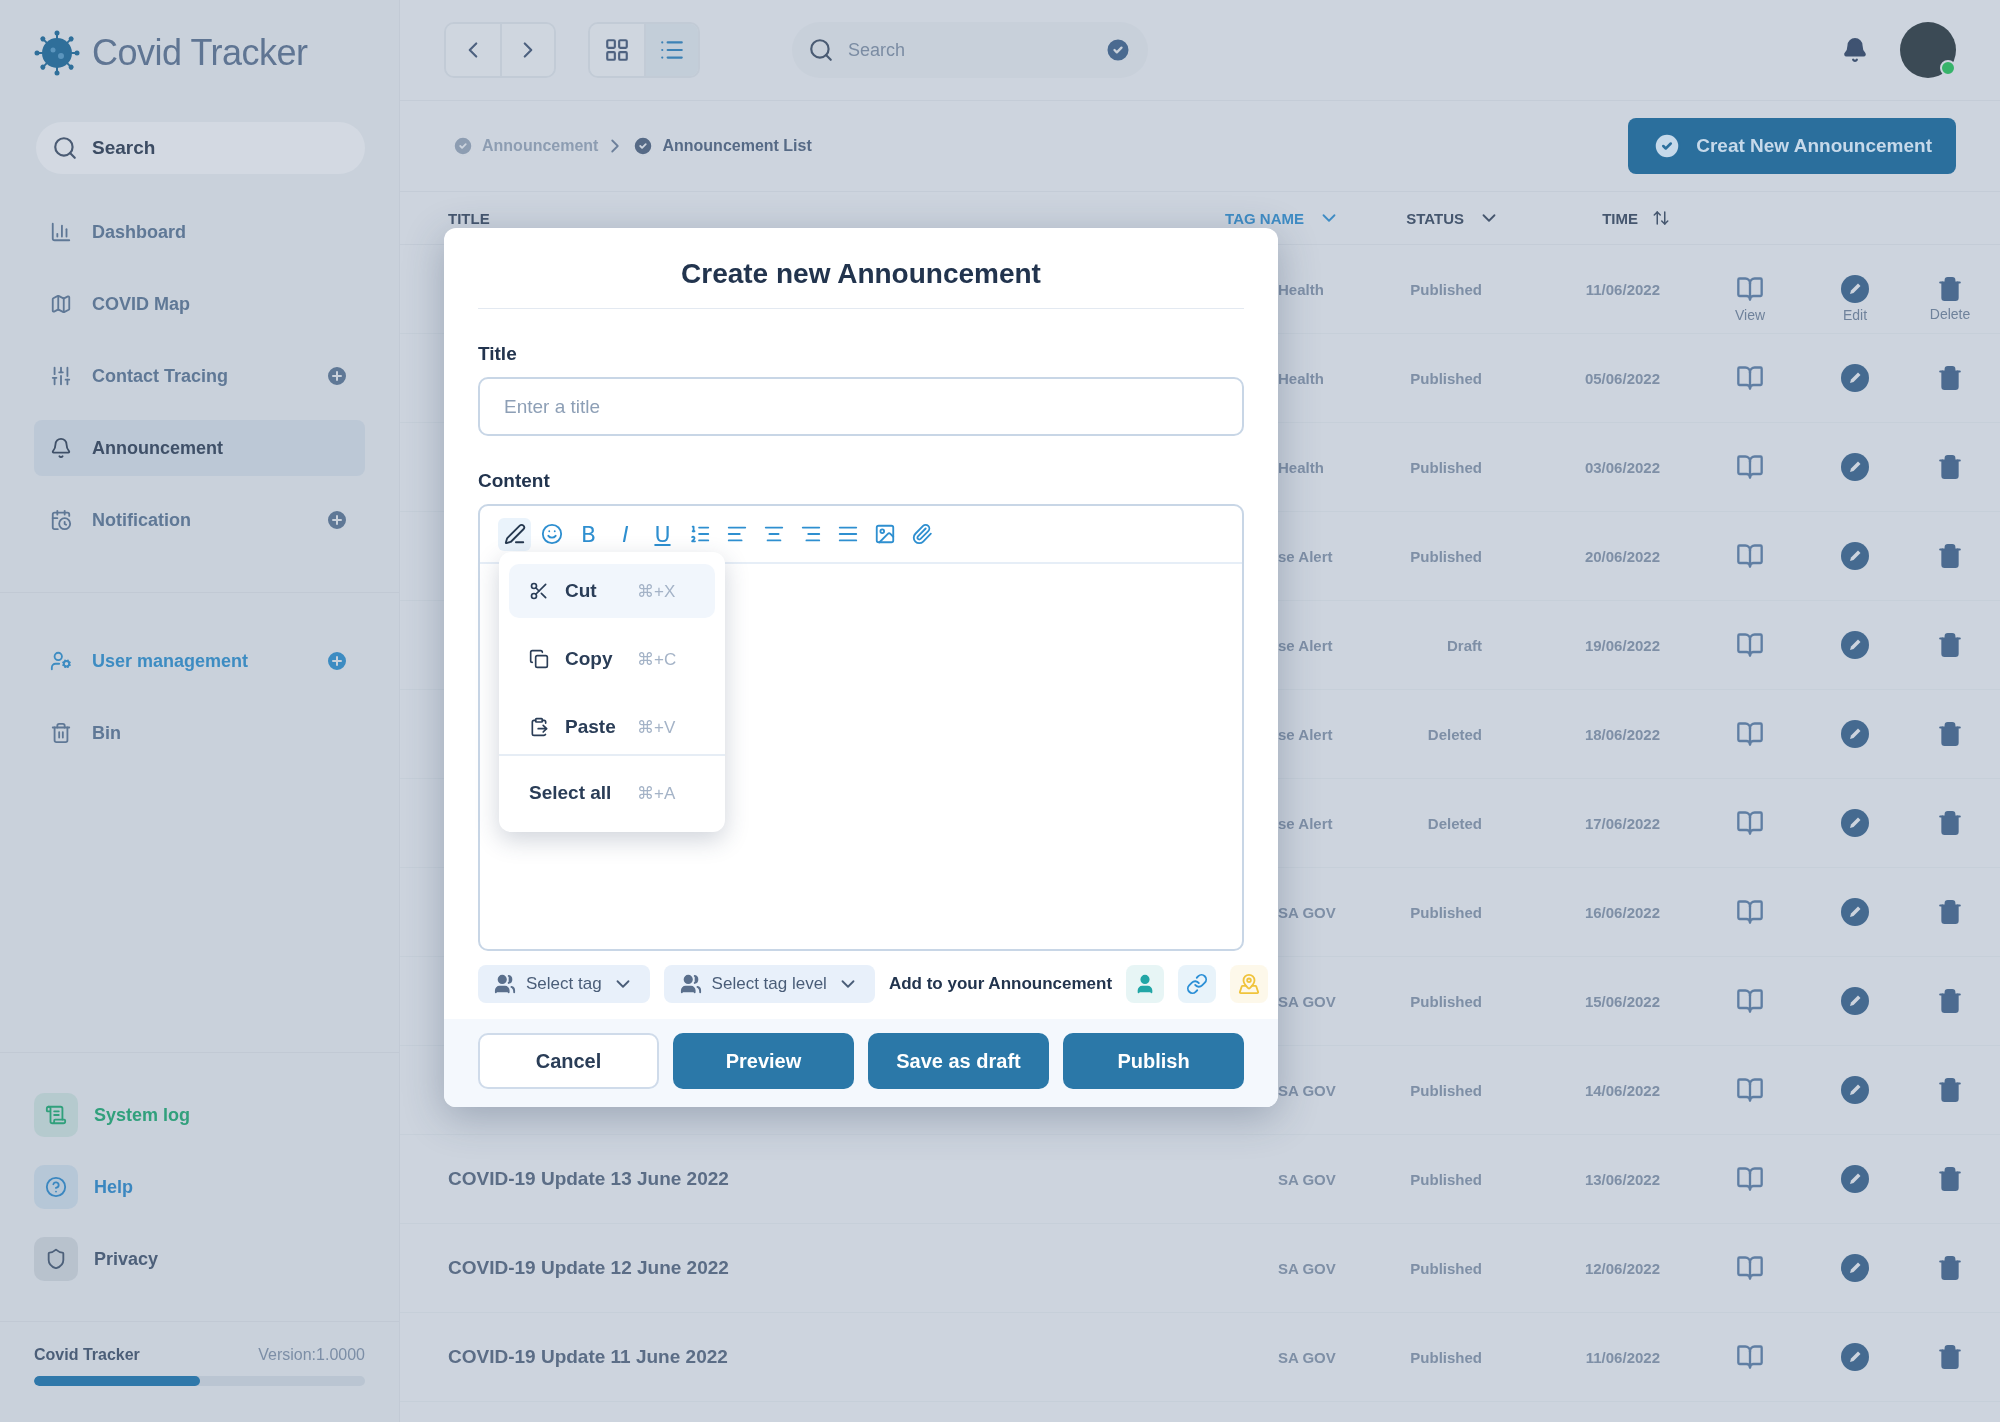 The width and height of the screenshot is (2000, 1422). I want to click on table-cell-text: Published, so click(1446, 1090).